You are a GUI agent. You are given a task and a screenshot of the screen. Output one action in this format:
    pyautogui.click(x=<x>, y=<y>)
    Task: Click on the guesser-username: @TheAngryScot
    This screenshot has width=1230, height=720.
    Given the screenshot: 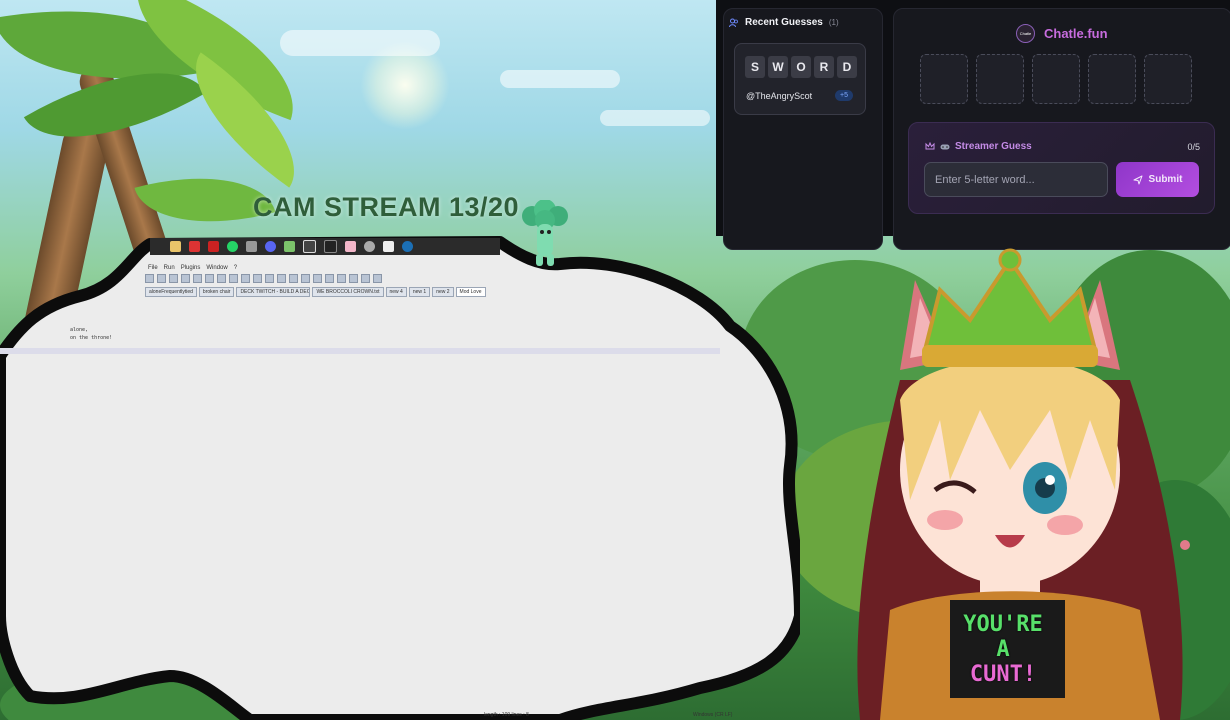 What is the action you would take?
    pyautogui.click(x=779, y=96)
    